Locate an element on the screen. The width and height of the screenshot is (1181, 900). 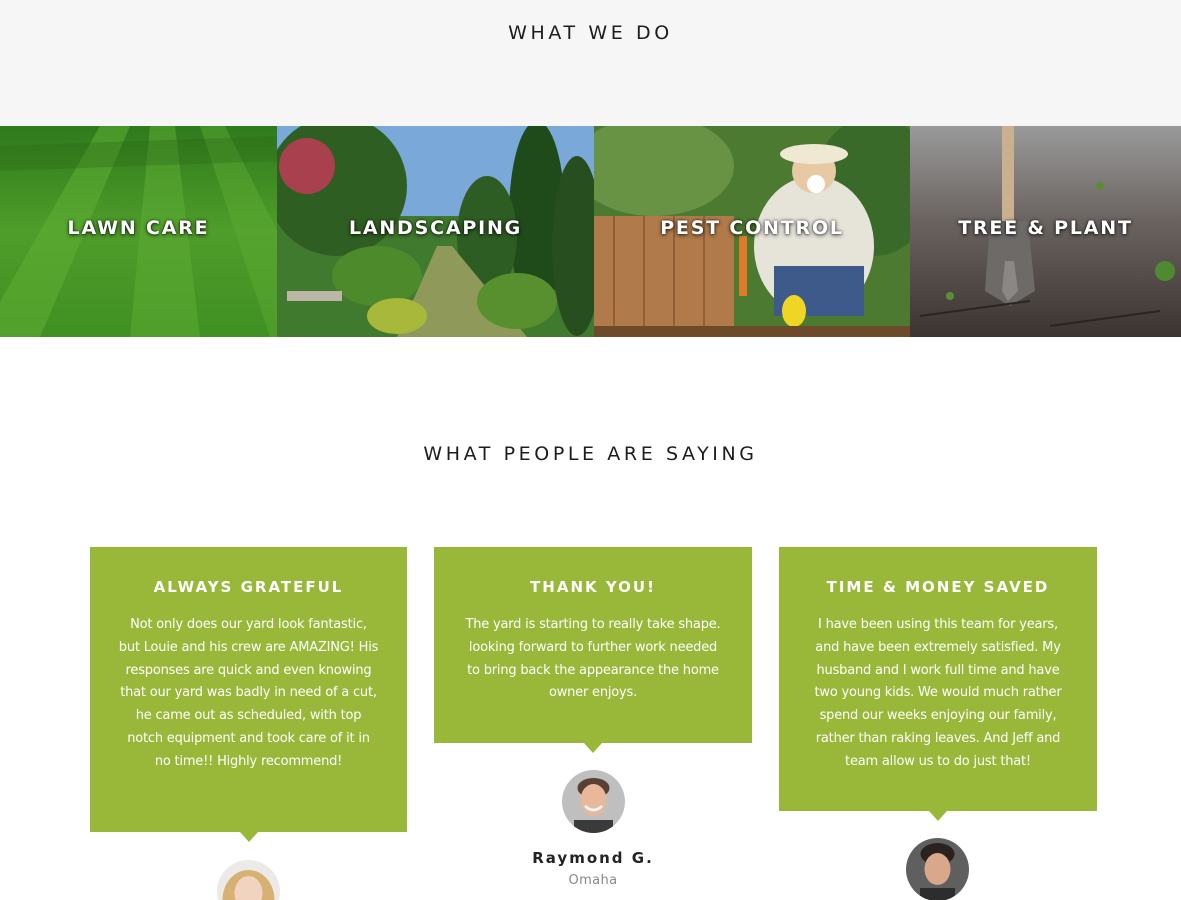
service-tile-landscaping: LANDSCAPING is located at coordinates (435, 231).